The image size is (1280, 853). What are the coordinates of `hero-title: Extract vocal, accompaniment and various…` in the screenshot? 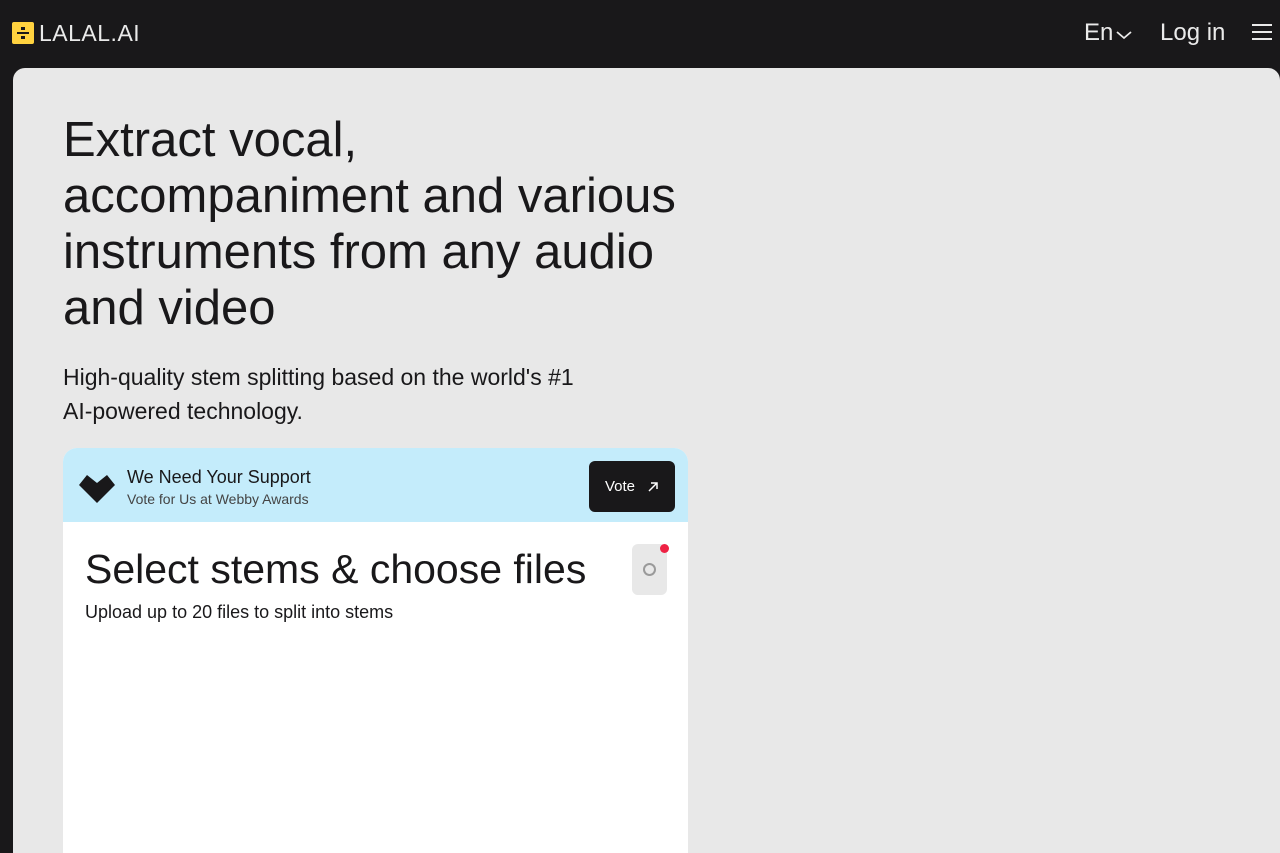 It's located at (369, 224).